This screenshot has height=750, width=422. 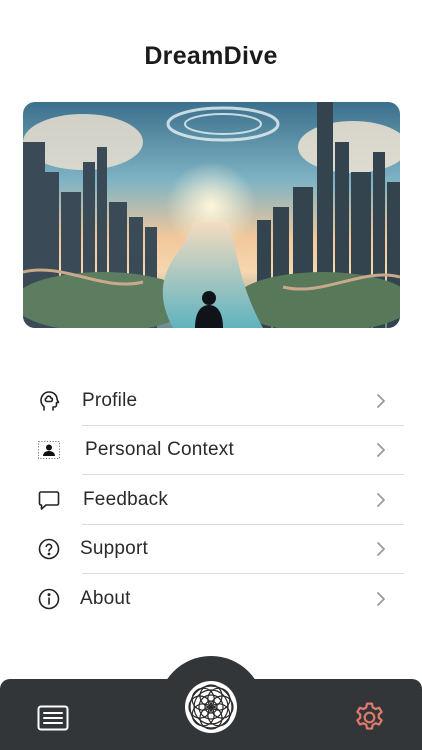 I want to click on app-title: DreamDive, so click(x=211, y=56).